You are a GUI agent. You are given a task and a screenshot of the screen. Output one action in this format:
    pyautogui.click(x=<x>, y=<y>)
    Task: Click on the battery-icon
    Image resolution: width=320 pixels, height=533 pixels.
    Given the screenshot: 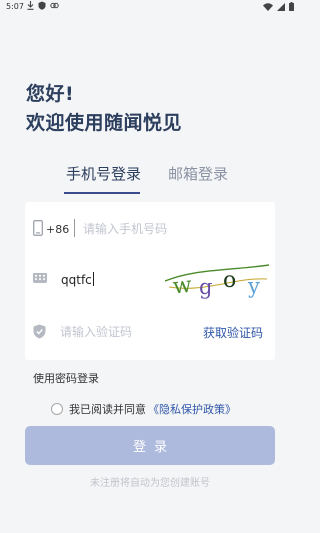 What is the action you would take?
    pyautogui.click(x=291, y=6)
    